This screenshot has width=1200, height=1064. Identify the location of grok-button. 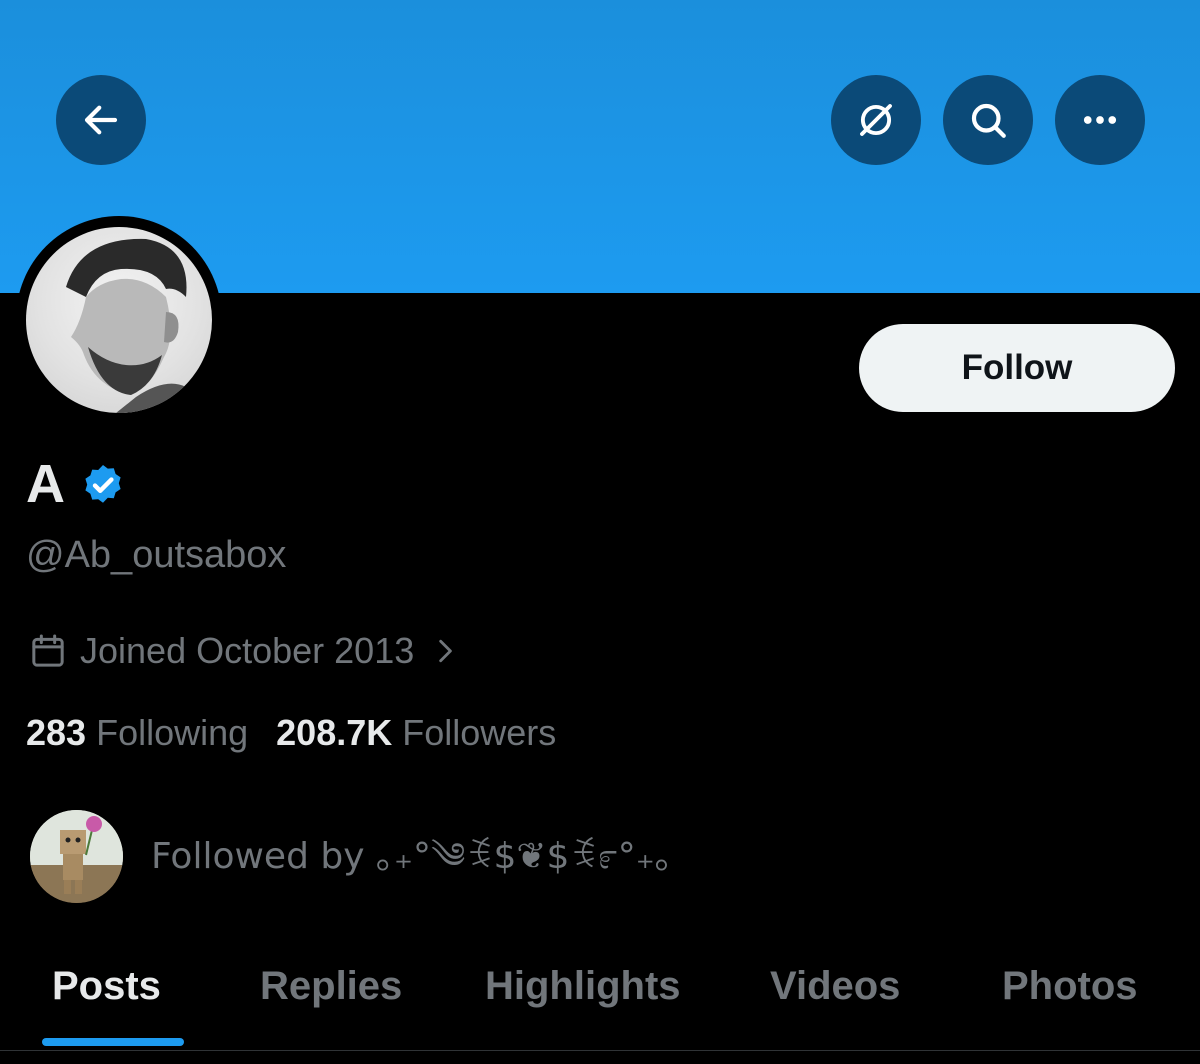
(876, 120).